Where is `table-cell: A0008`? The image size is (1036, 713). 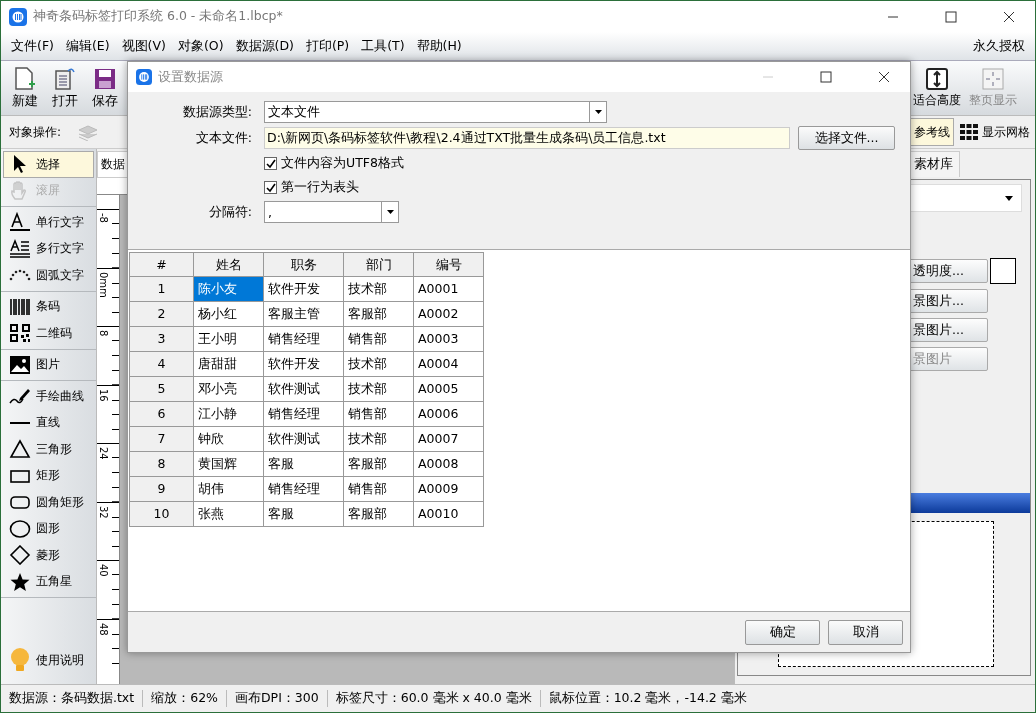
table-cell: A0008 is located at coordinates (449, 464).